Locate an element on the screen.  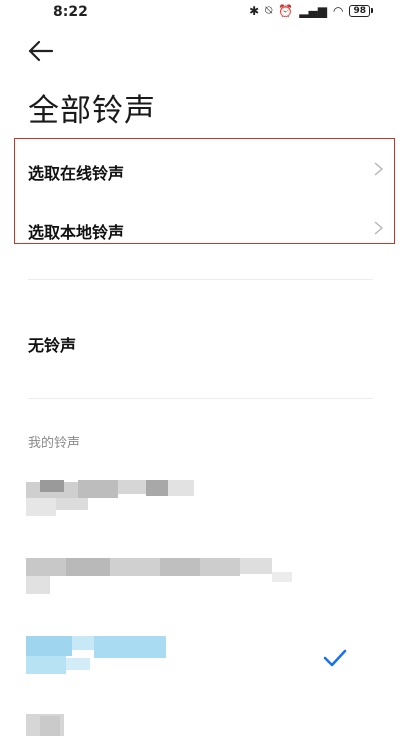
option-online-ringtone: 选取在线铃声 is located at coordinates (206, 170).